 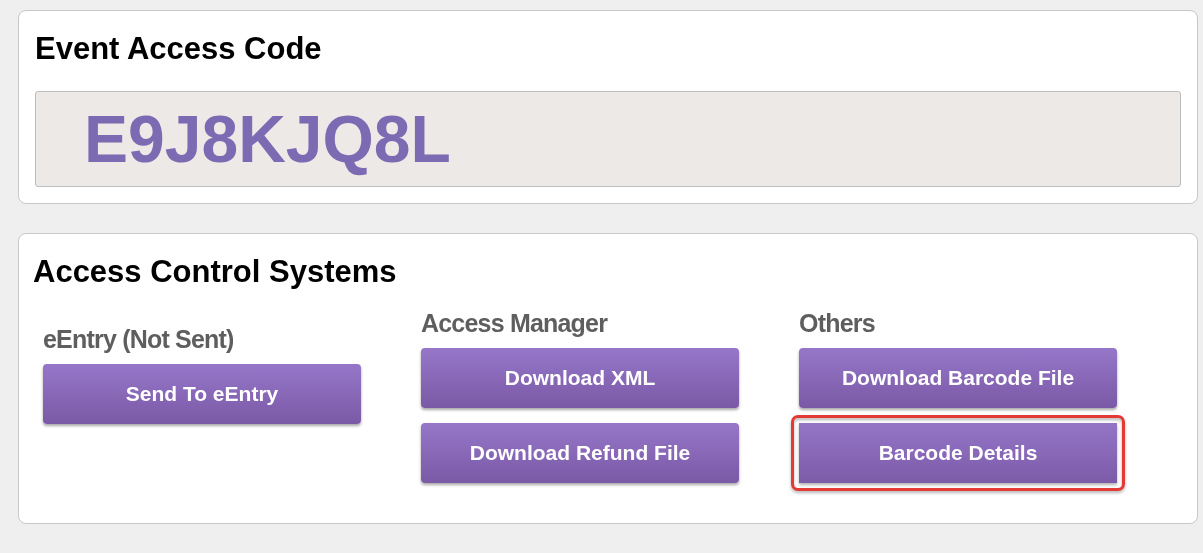 What do you see at coordinates (580, 378) in the screenshot?
I see `action-button: Download XML` at bounding box center [580, 378].